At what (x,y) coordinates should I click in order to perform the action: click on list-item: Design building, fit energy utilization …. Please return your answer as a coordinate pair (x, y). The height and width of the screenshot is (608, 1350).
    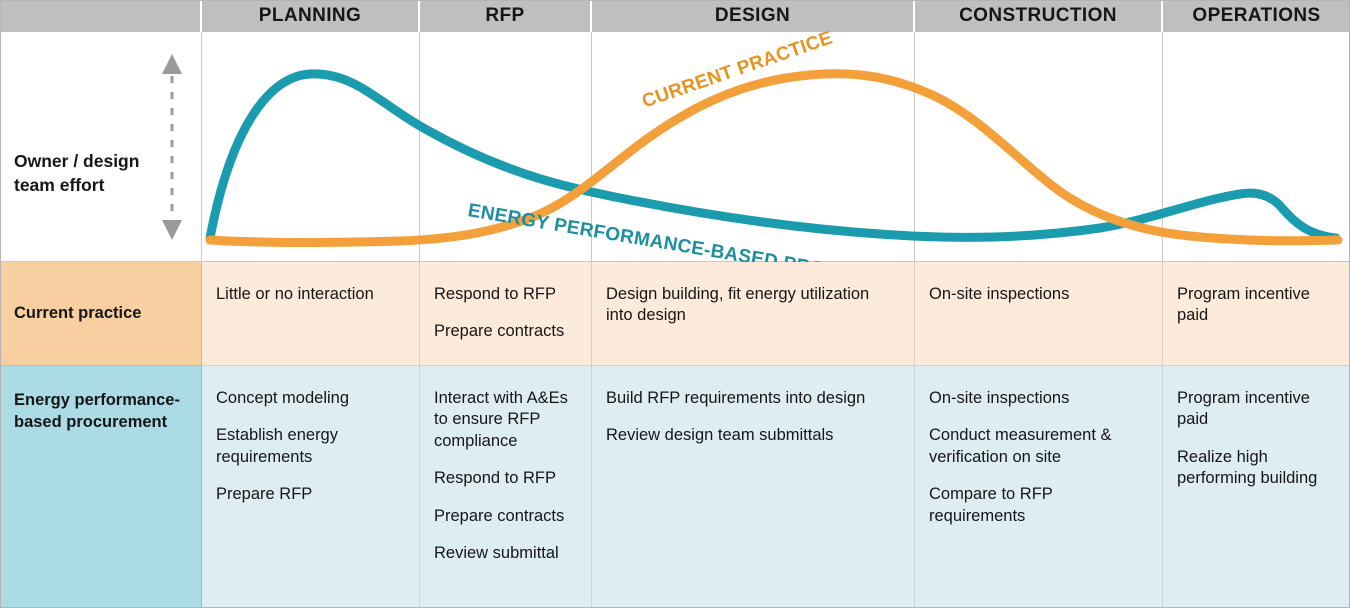
    Looking at the image, I should click on (738, 305).